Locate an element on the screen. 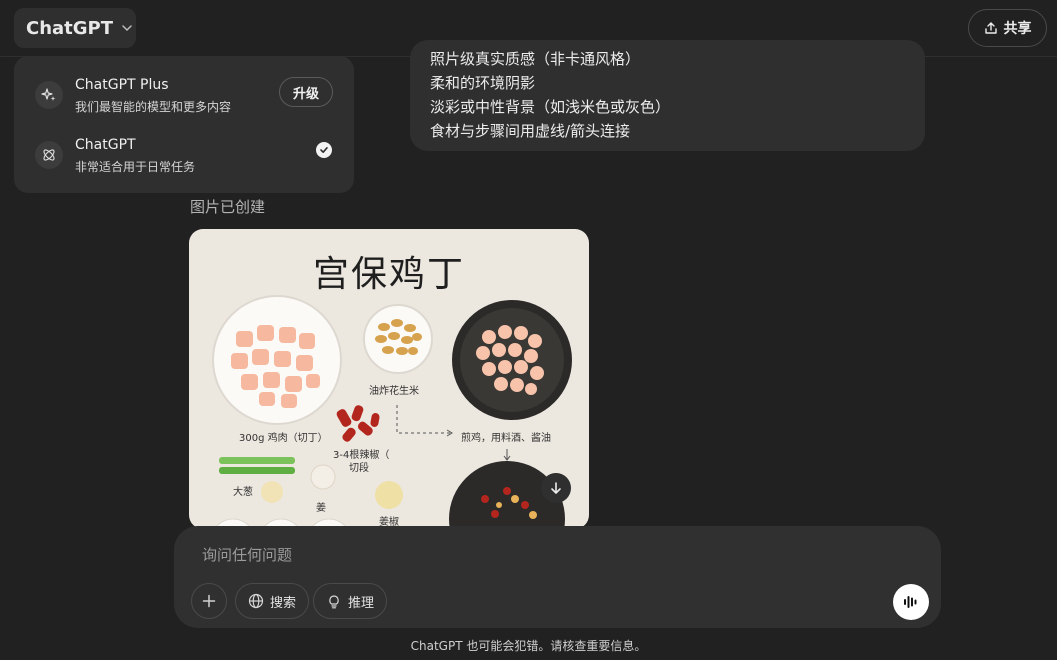 This screenshot has width=1057, height=660. model-option-desc: 非常适合用于日常任务 is located at coordinates (135, 167).